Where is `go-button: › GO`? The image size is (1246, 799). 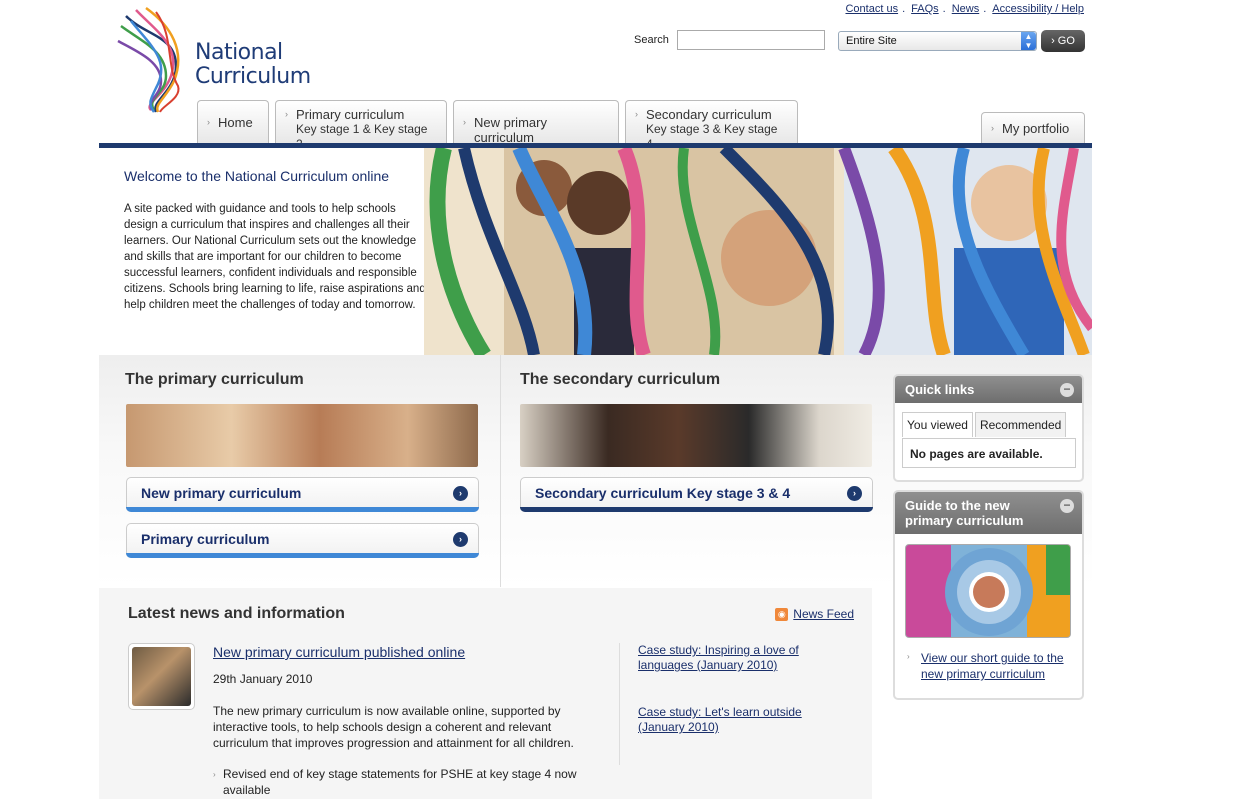 go-button: › GO is located at coordinates (1063, 41).